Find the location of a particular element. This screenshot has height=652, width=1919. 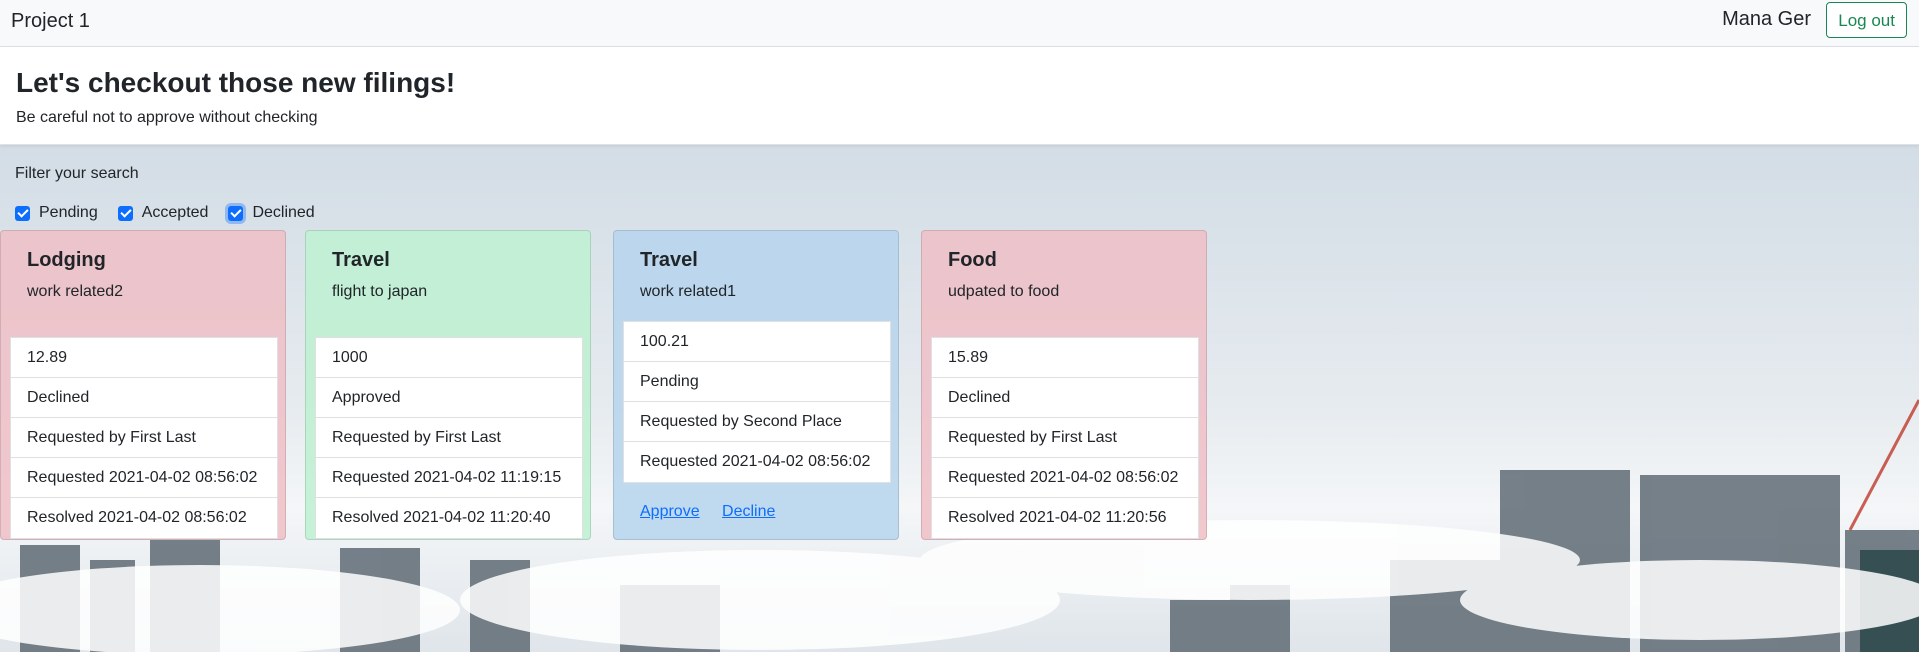

card-description: flight to japan is located at coordinates (380, 291).